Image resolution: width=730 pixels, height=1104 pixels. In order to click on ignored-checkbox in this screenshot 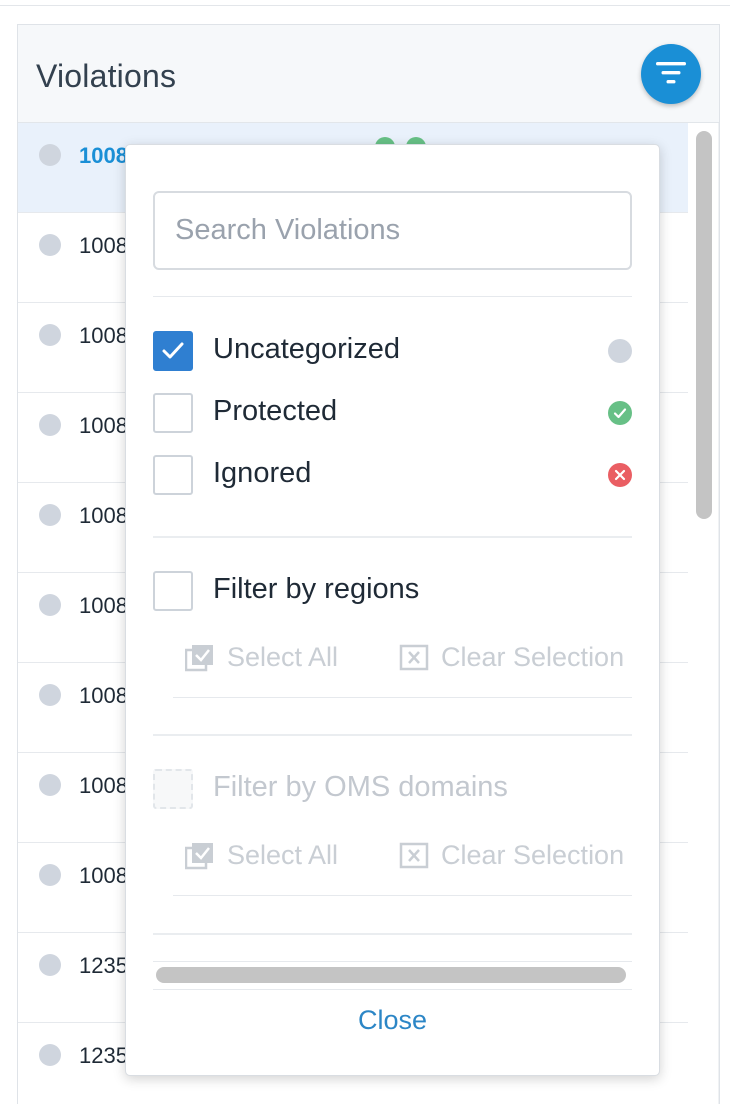, I will do `click(173, 475)`.